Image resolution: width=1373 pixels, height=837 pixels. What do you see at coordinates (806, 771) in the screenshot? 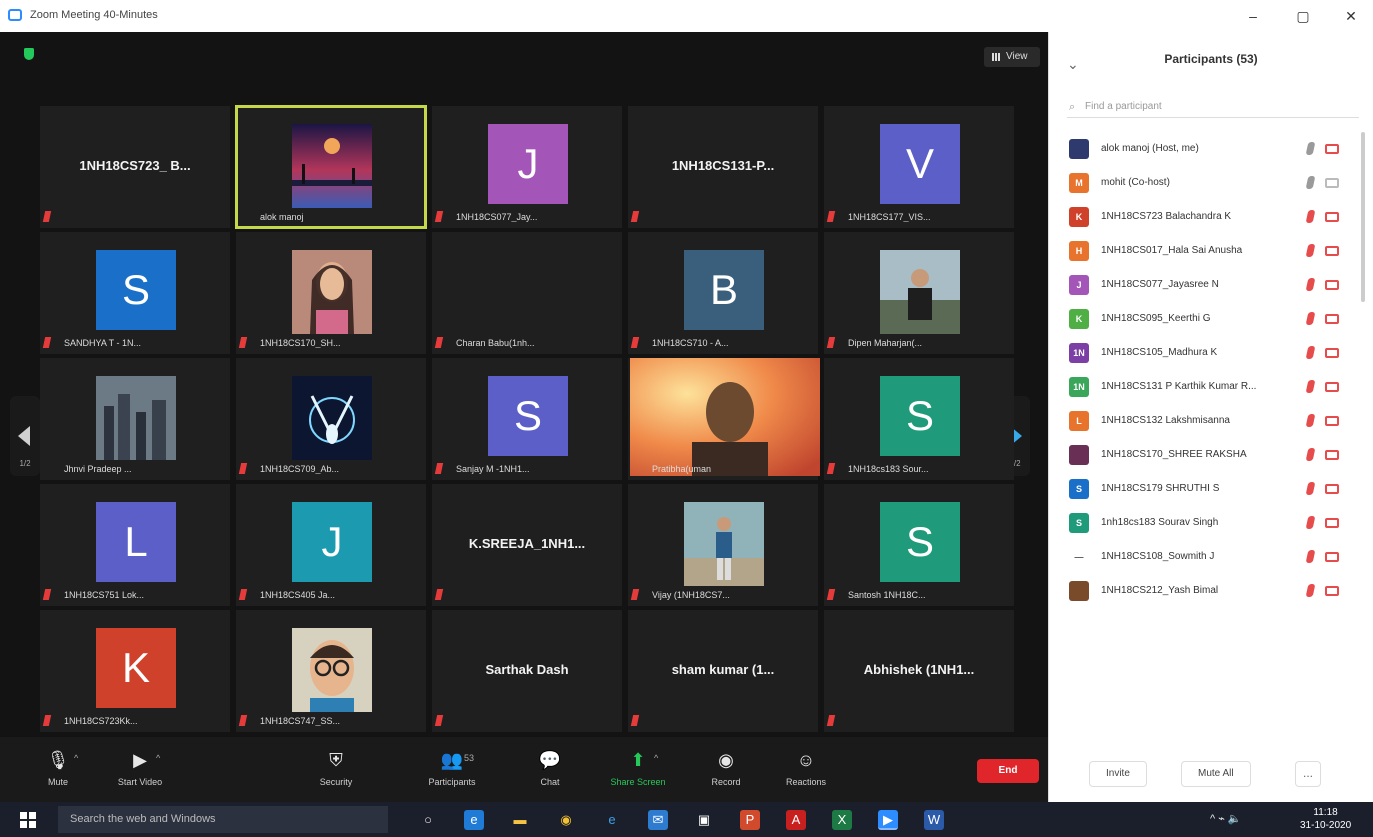
I see `reactions-button: ☺ Reactions` at bounding box center [806, 771].